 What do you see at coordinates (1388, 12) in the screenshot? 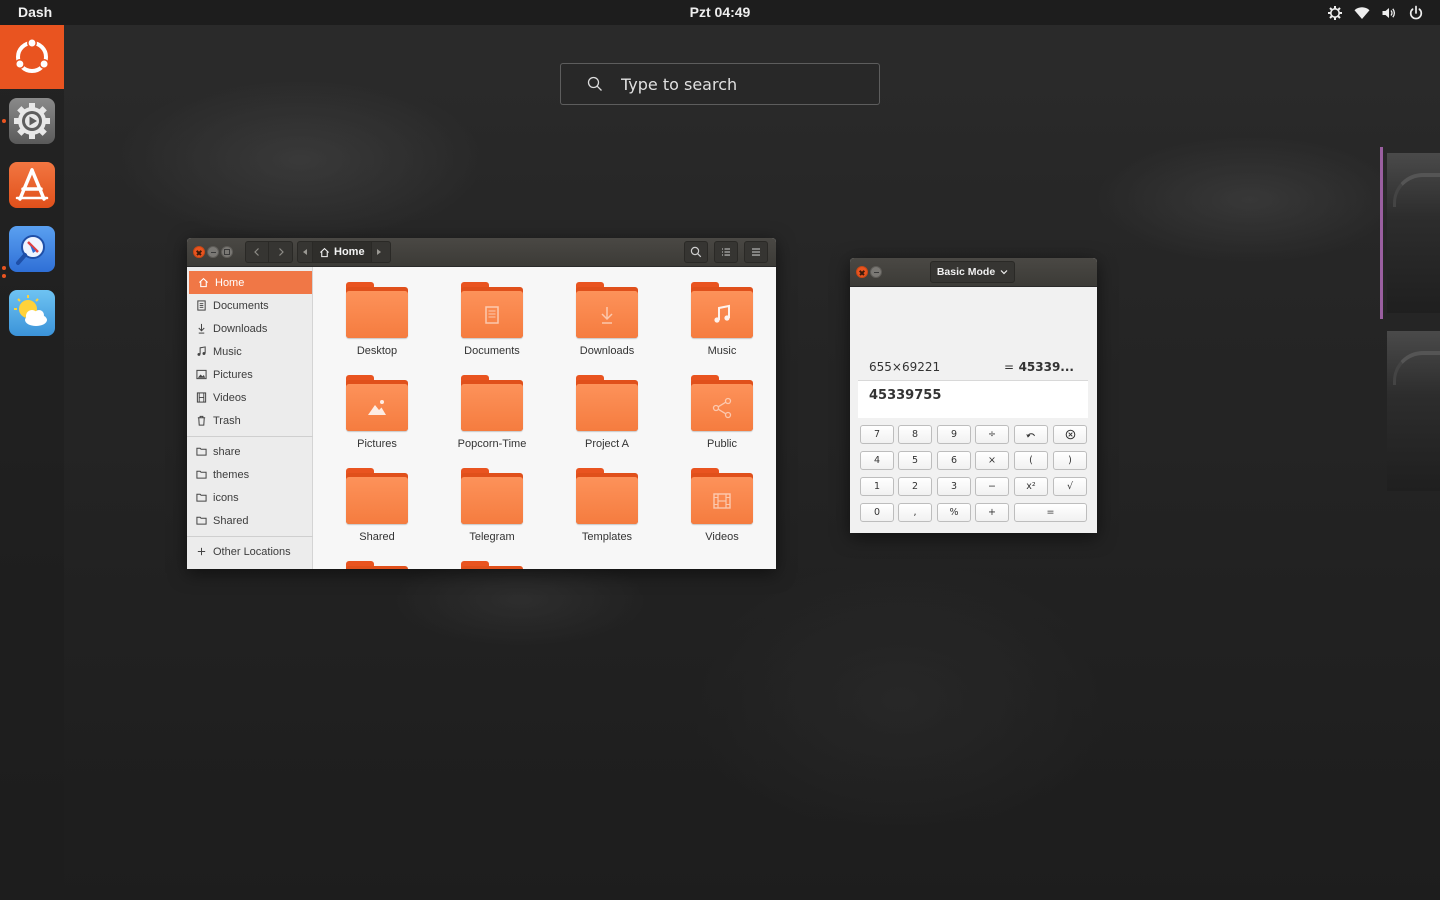
I see `volume-icon` at bounding box center [1388, 12].